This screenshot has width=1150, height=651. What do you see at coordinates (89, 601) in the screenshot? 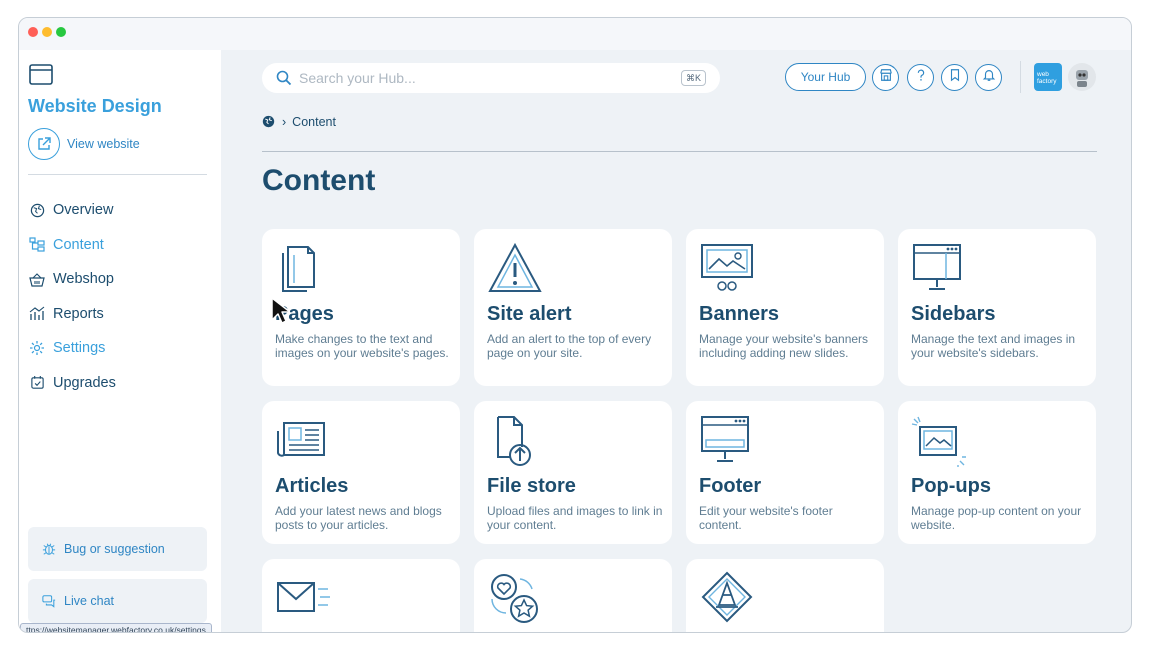
I see `live-chat-label: Live chat` at bounding box center [89, 601].